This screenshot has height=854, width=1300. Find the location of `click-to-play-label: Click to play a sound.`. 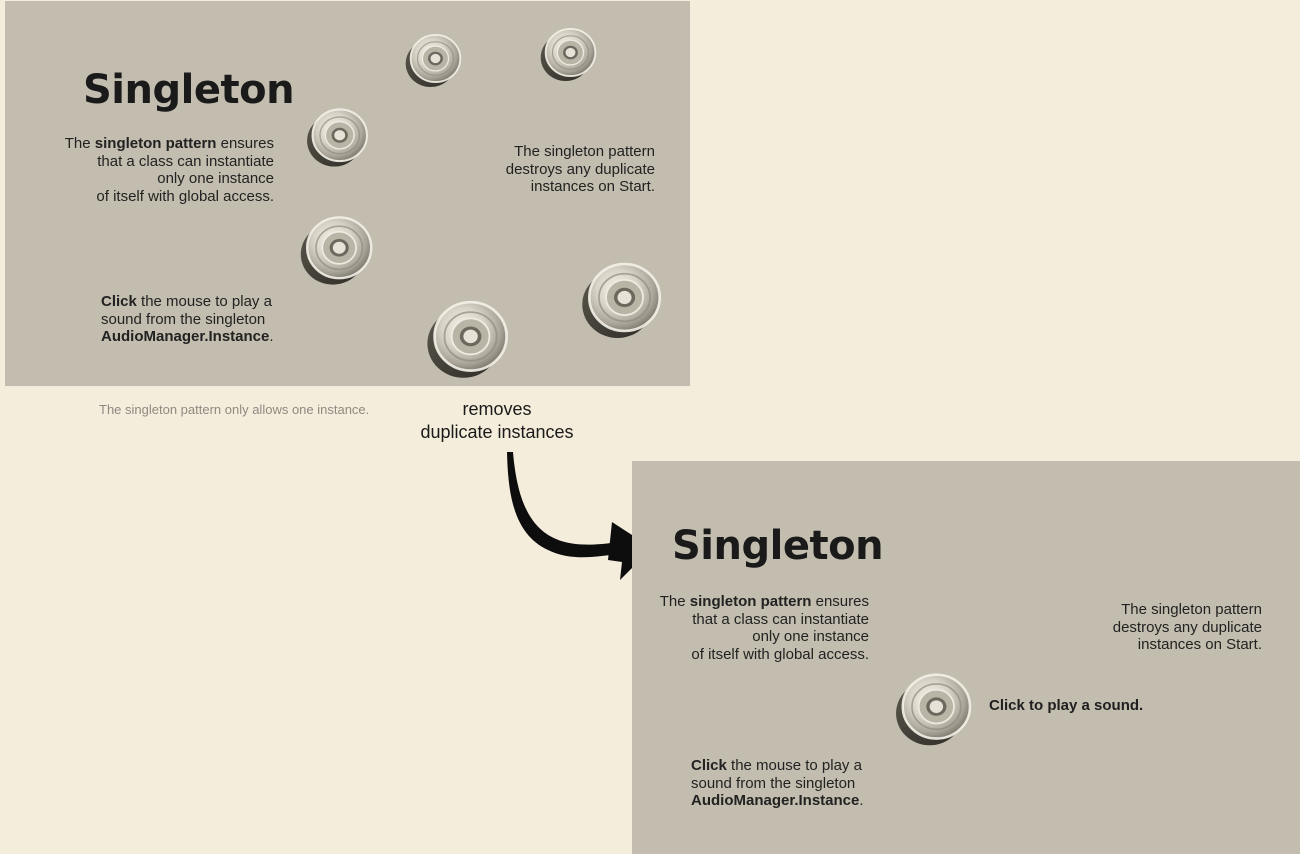

click-to-play-label: Click to play a sound. is located at coordinates (1066, 705).